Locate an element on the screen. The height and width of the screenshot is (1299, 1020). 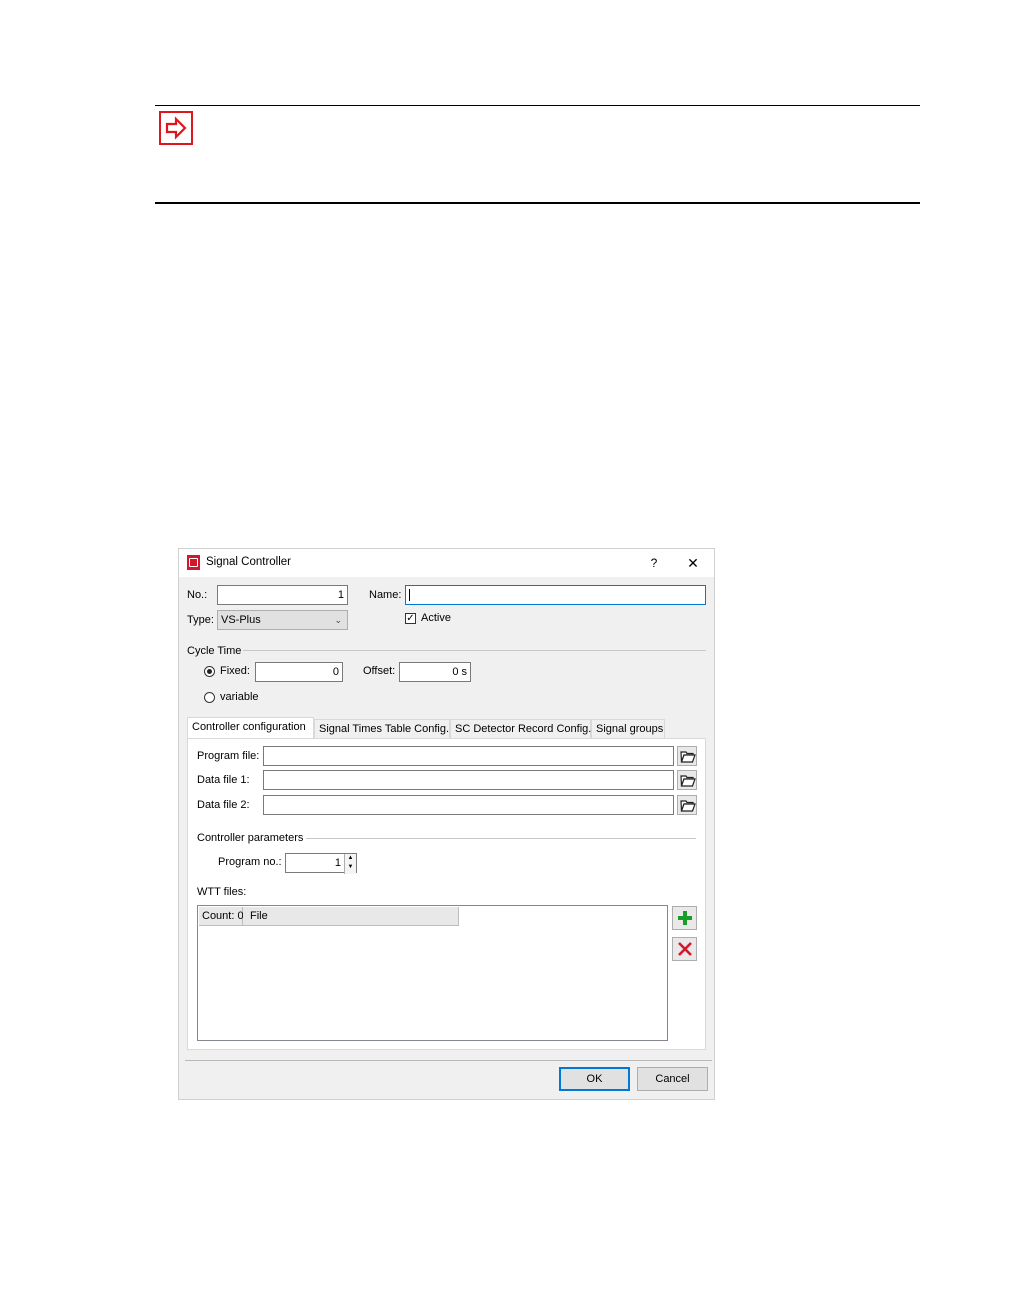
type-dropdown-value: VS-Plus is located at coordinates (241, 620).